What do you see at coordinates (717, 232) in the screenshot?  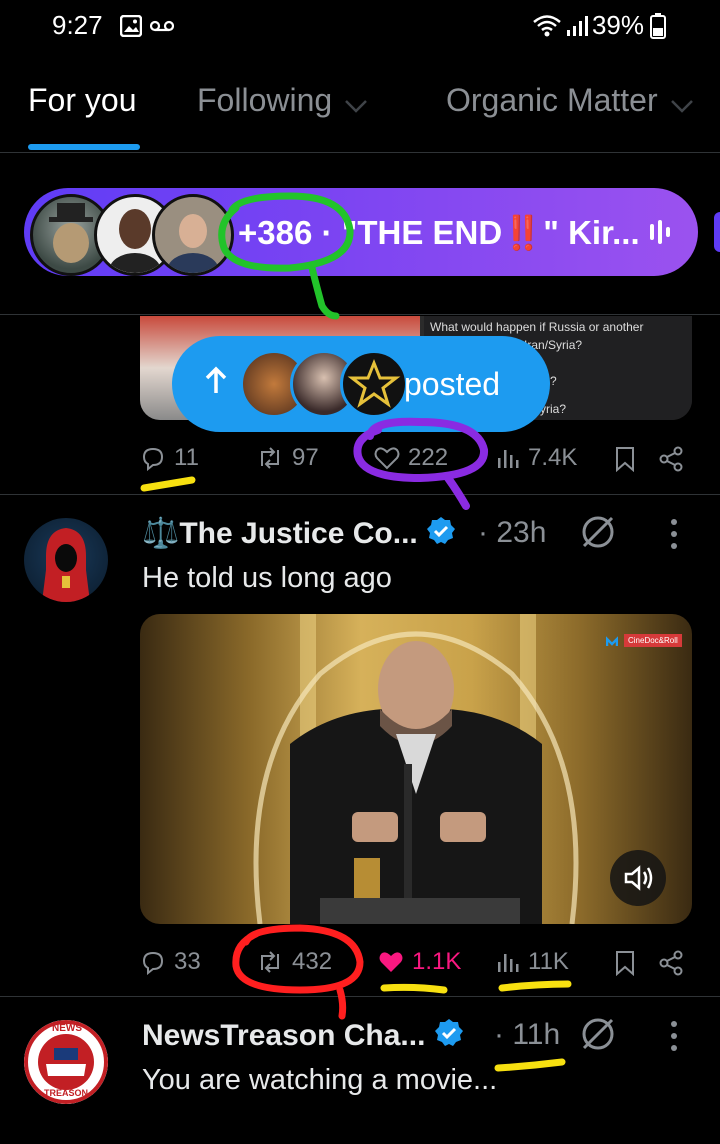 I see `next-space-pill-edge` at bounding box center [717, 232].